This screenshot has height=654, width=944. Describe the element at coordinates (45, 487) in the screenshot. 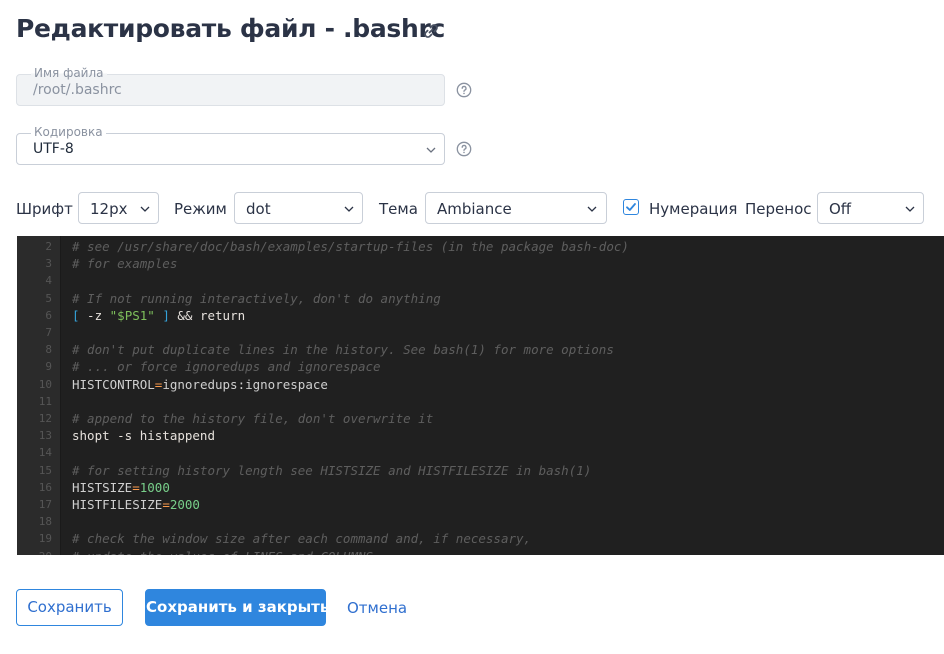

I see `line-number: 16` at that location.